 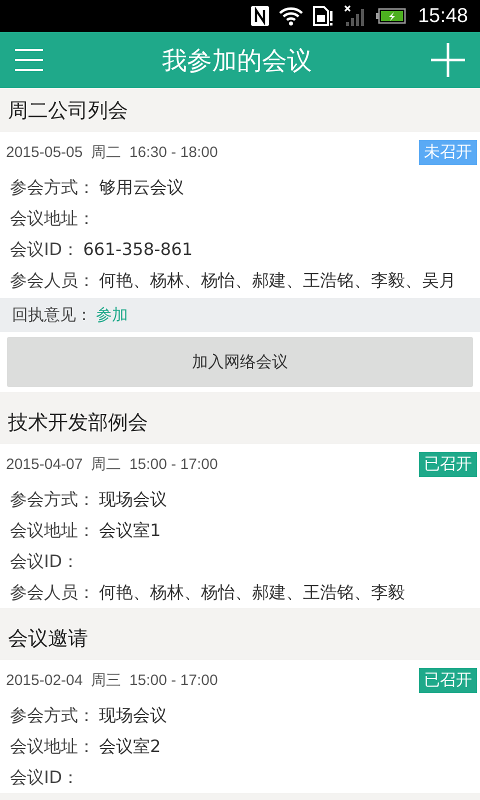 What do you see at coordinates (448, 60) in the screenshot?
I see `add-icon` at bounding box center [448, 60].